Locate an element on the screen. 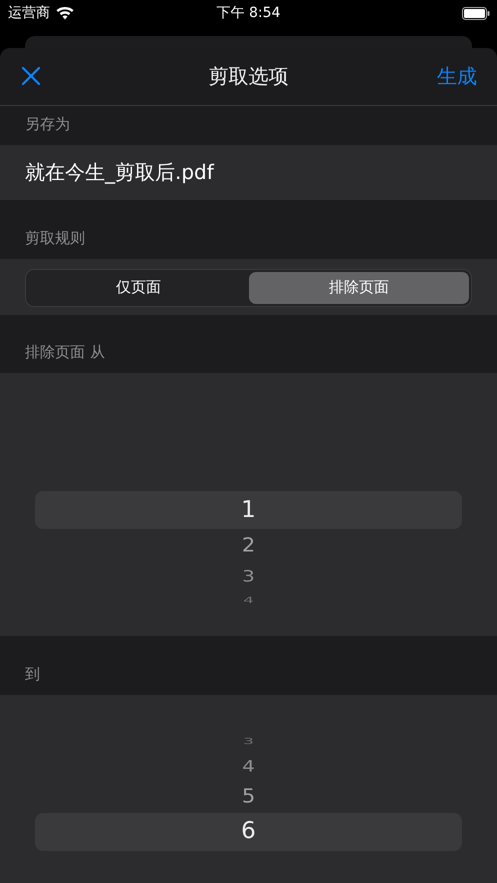 This screenshot has height=883, width=497. segment-tab: 排除页面 is located at coordinates (358, 288).